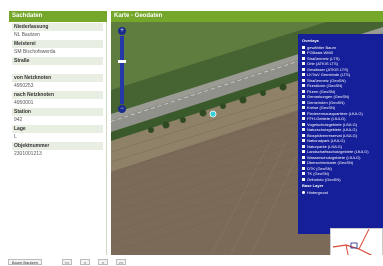  What do you see at coordinates (57, 95) in the screenshot?
I see `field-label: nach Netzknoten` at bounding box center [57, 95].